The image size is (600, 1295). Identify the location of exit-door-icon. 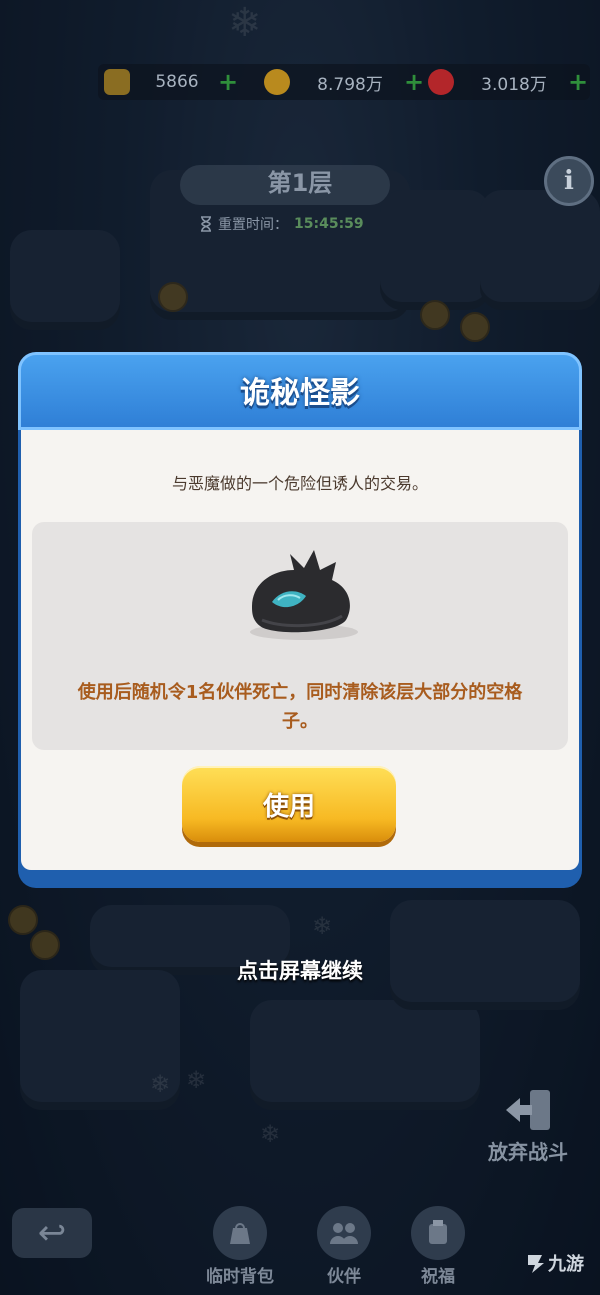
(529, 1110).